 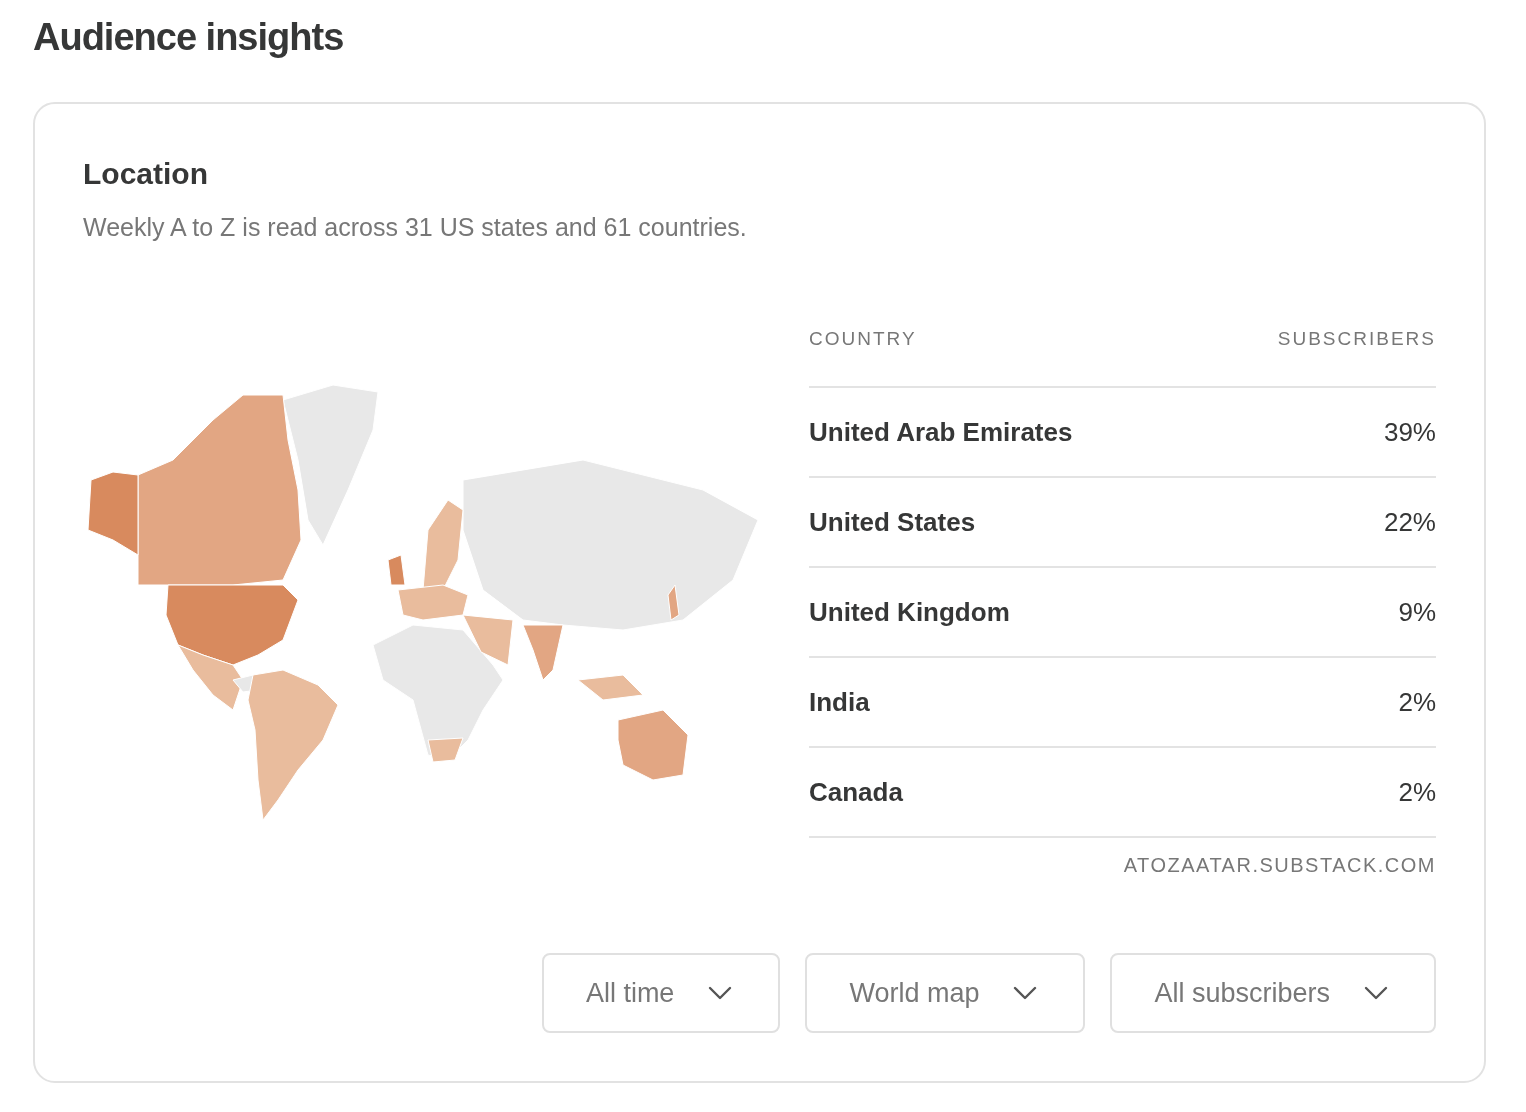 What do you see at coordinates (146, 174) in the screenshot?
I see `section-title: Location` at bounding box center [146, 174].